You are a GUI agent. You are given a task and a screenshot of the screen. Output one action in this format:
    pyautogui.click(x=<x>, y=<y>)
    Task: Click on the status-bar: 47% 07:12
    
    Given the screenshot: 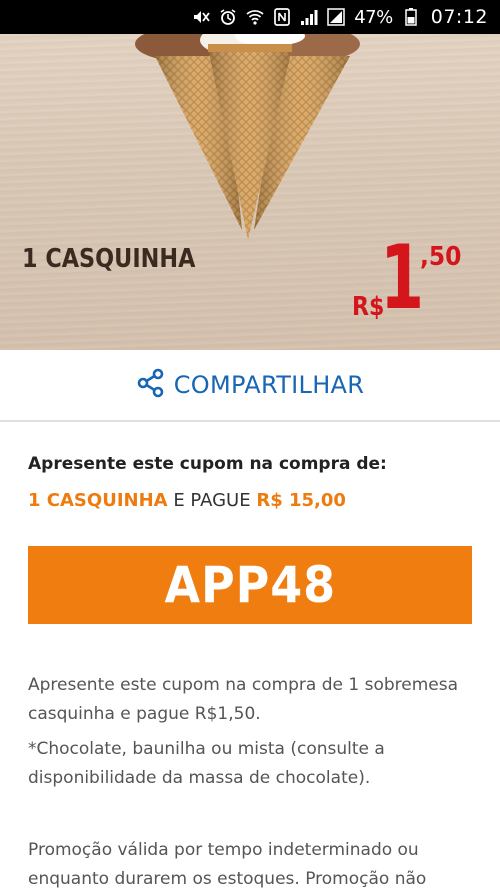 What is the action you would take?
    pyautogui.click(x=250, y=17)
    